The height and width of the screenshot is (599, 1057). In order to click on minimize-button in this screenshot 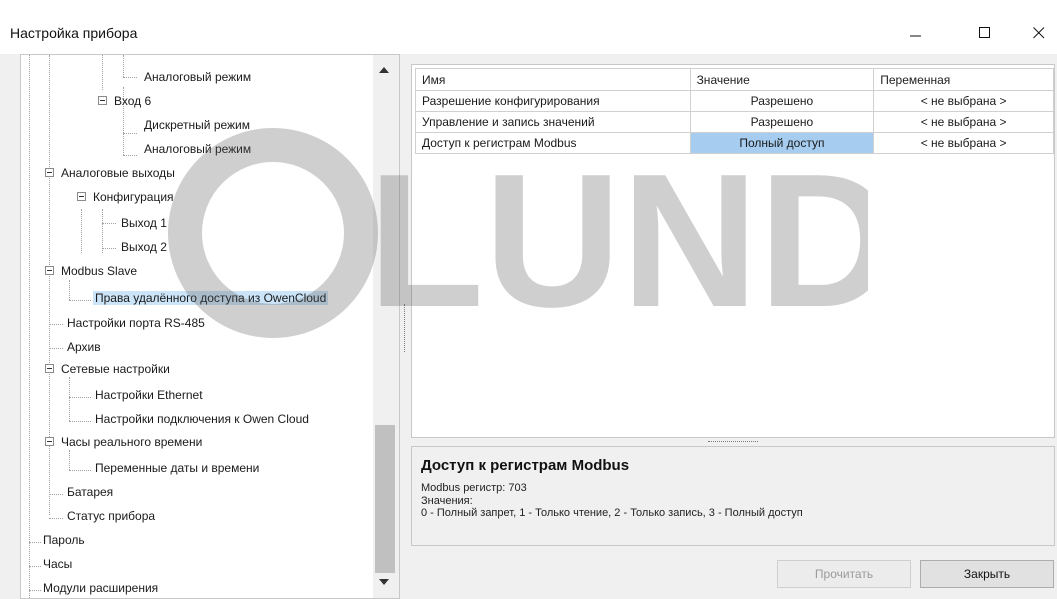, I will do `click(916, 33)`.